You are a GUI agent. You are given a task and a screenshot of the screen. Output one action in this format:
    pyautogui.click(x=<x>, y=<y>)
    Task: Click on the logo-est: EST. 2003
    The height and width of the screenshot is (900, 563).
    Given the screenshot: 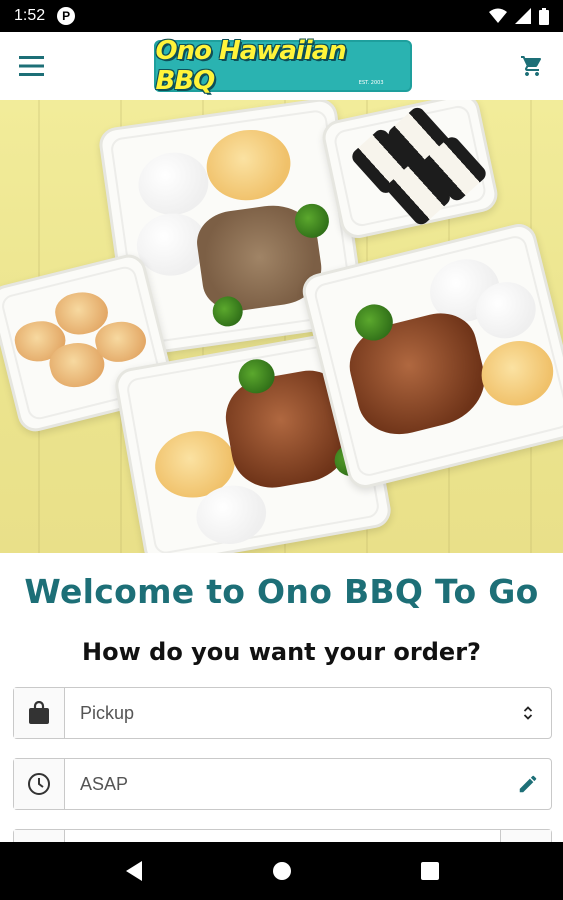 What is the action you would take?
    pyautogui.click(x=371, y=83)
    